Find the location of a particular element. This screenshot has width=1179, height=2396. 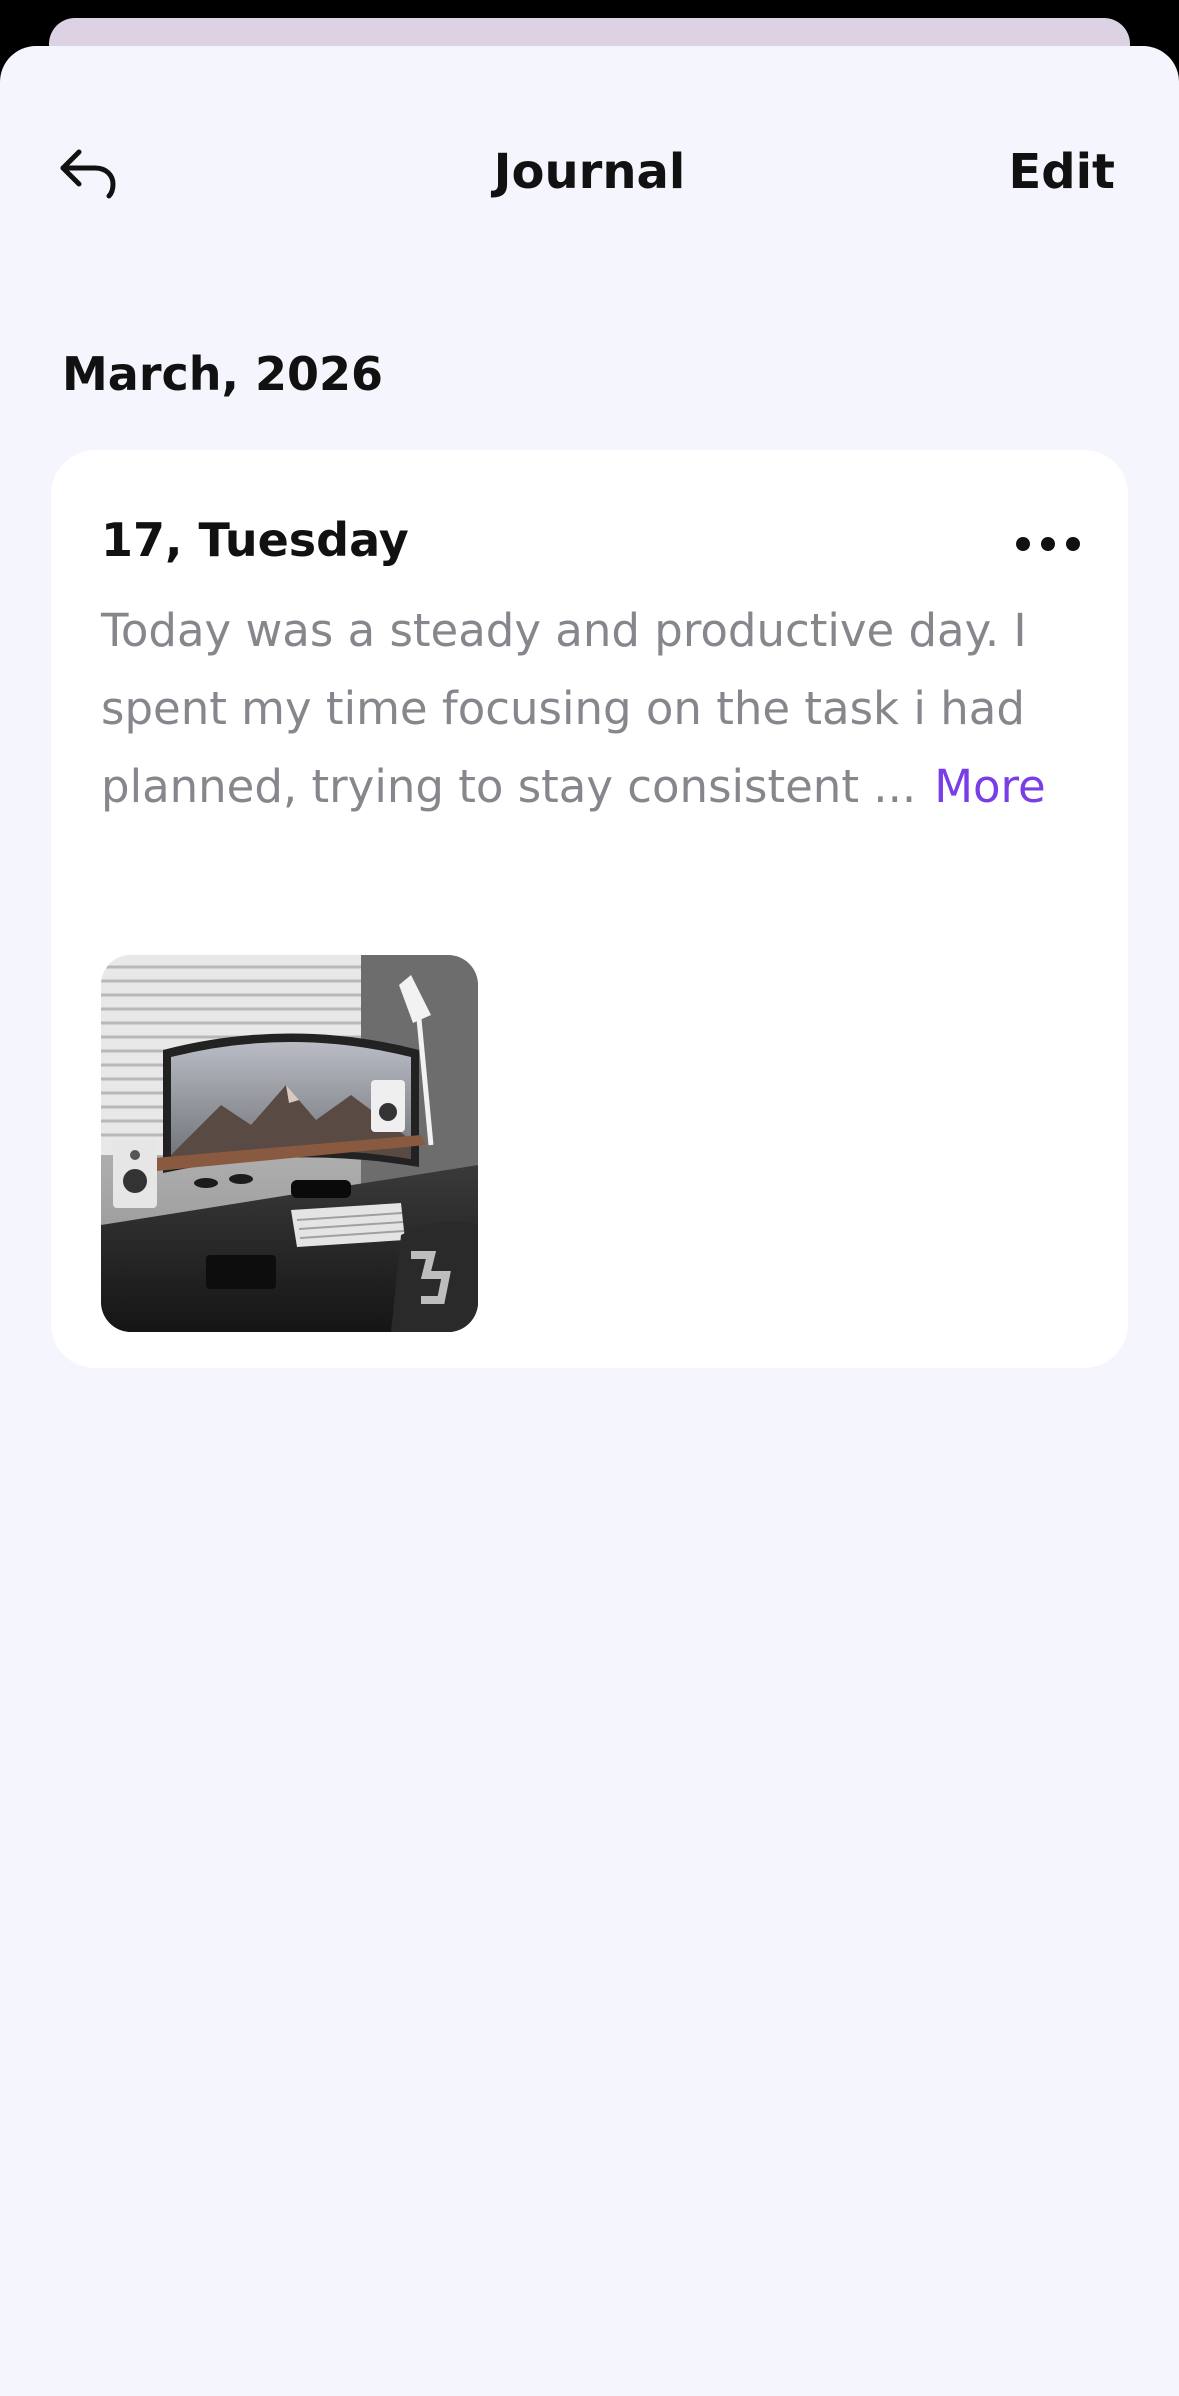

photo-image is located at coordinates (289, 1143).